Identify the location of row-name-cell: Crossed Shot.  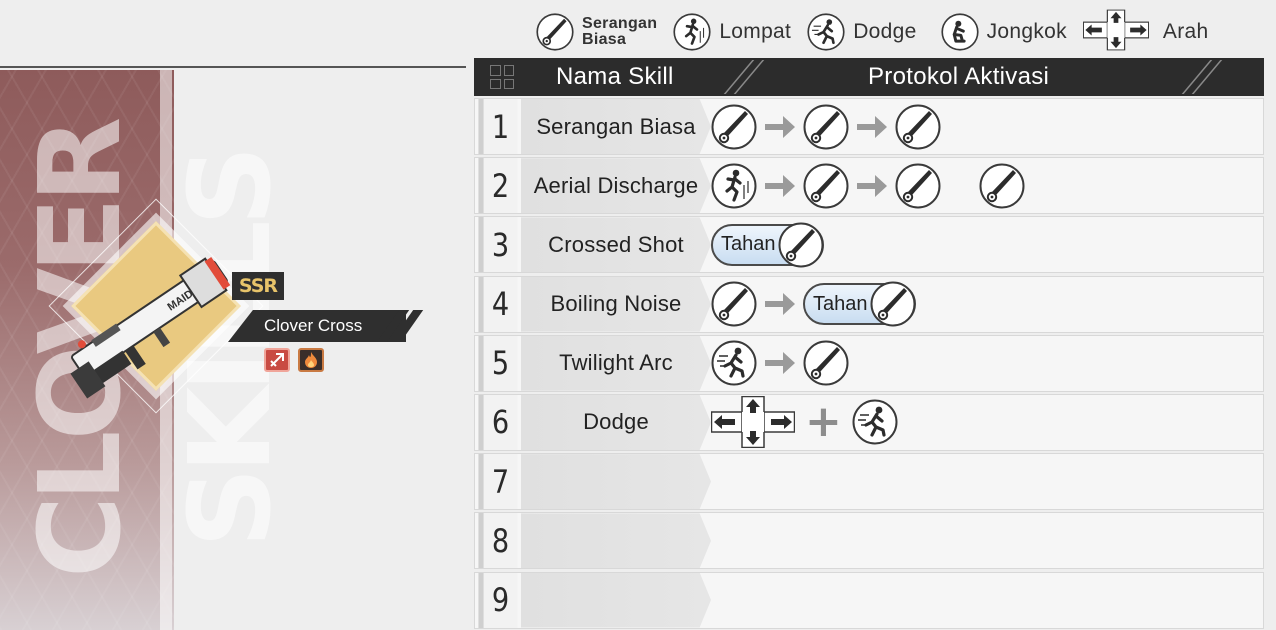
(616, 245).